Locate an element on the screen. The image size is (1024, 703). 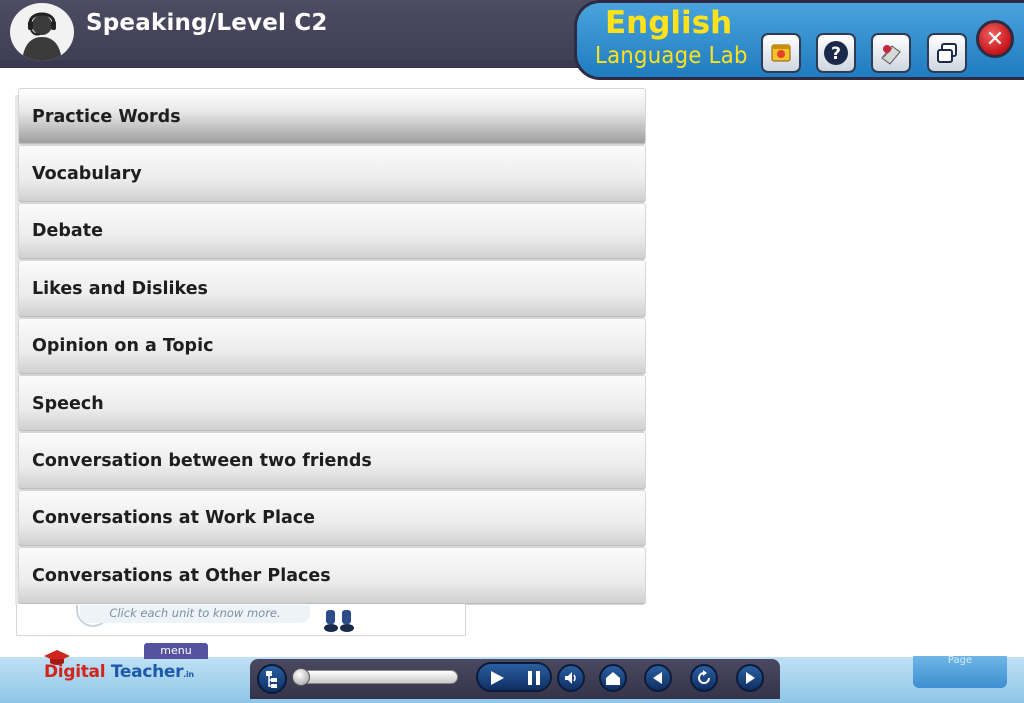
menu-item-debate: Debate is located at coordinates (332, 231).